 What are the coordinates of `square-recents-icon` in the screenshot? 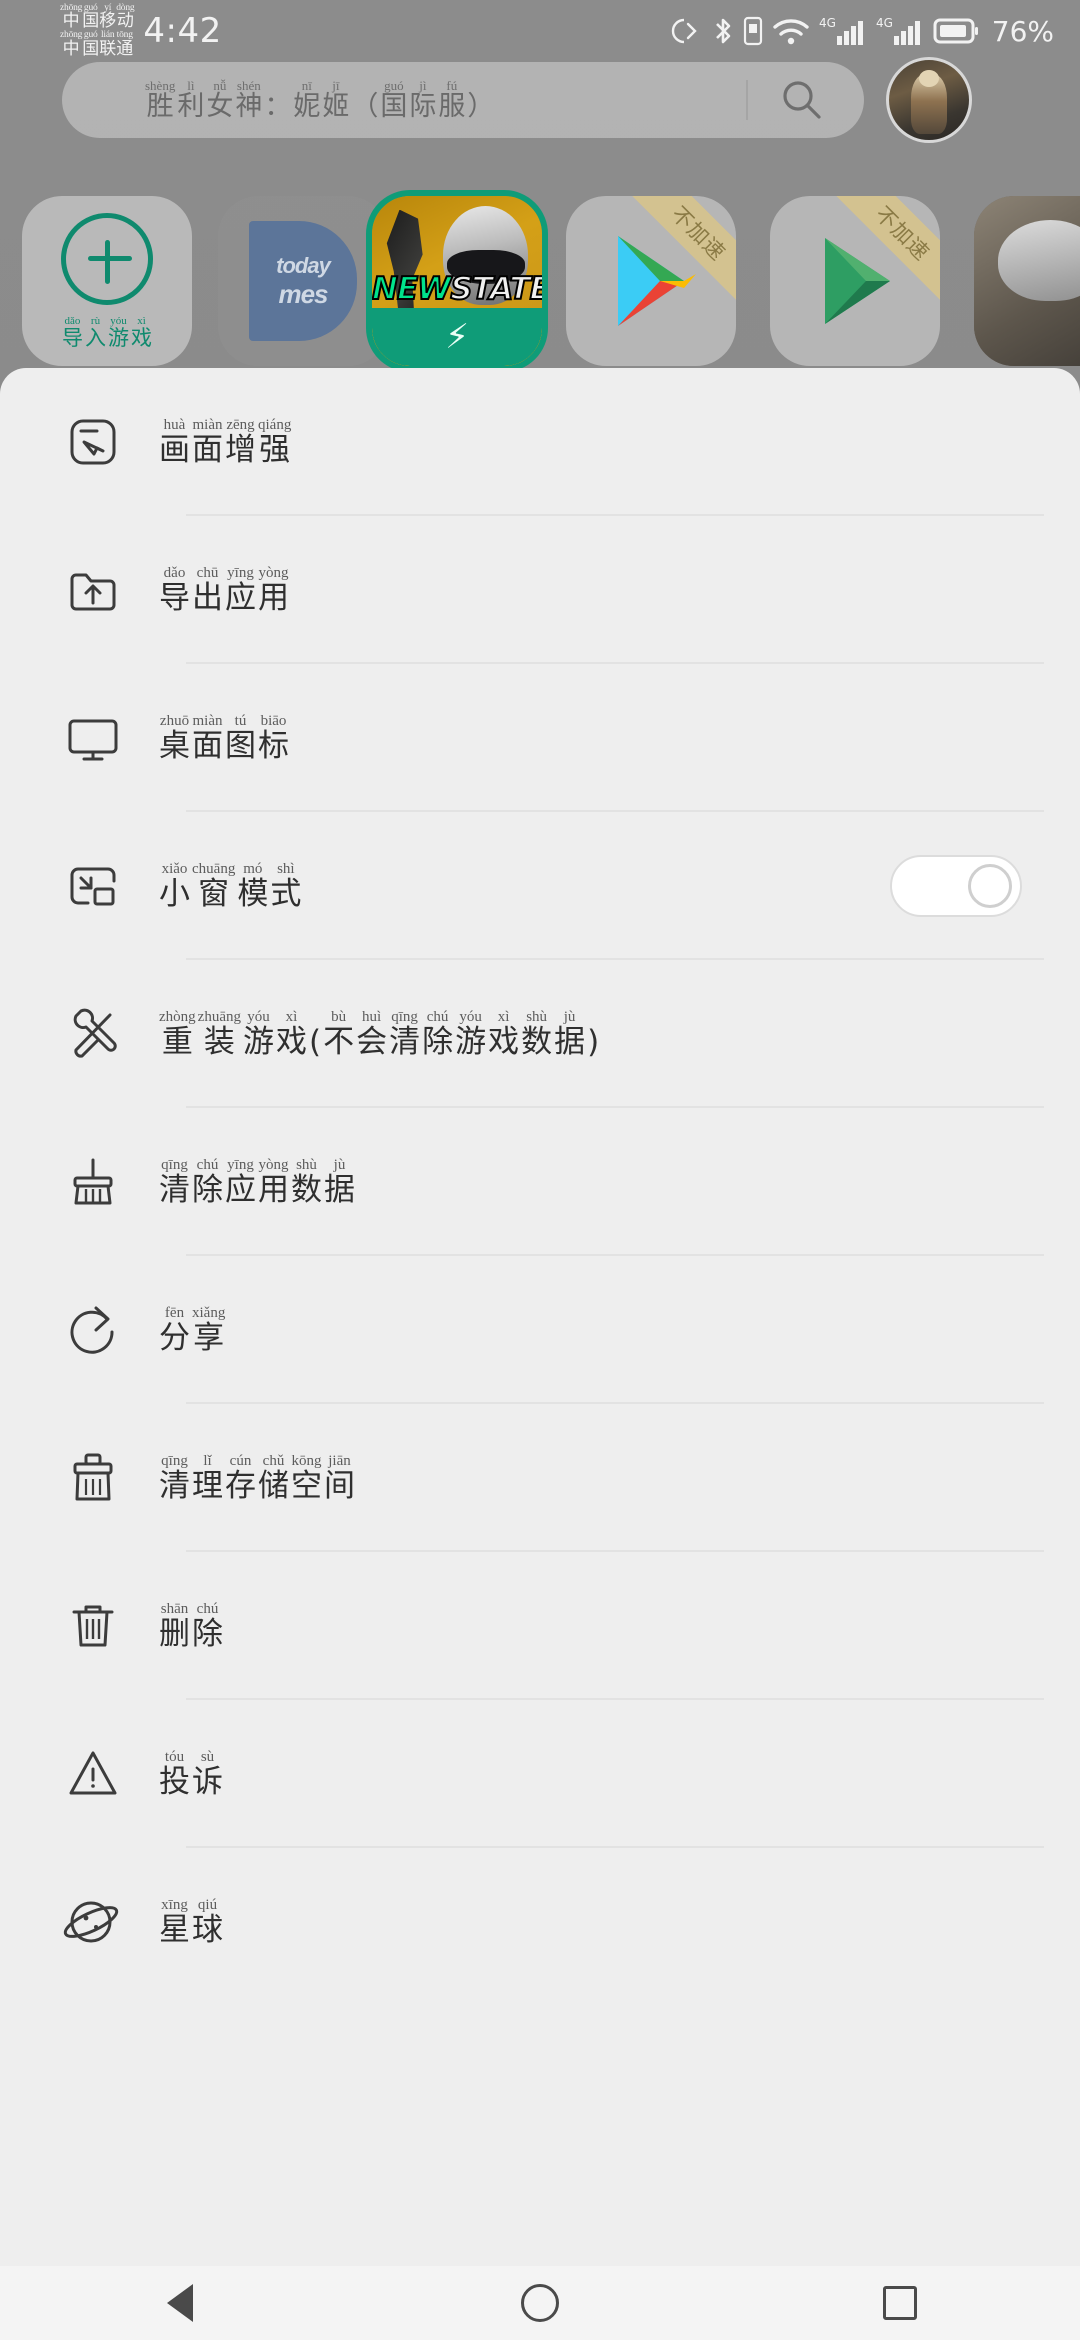 It's located at (900, 2303).